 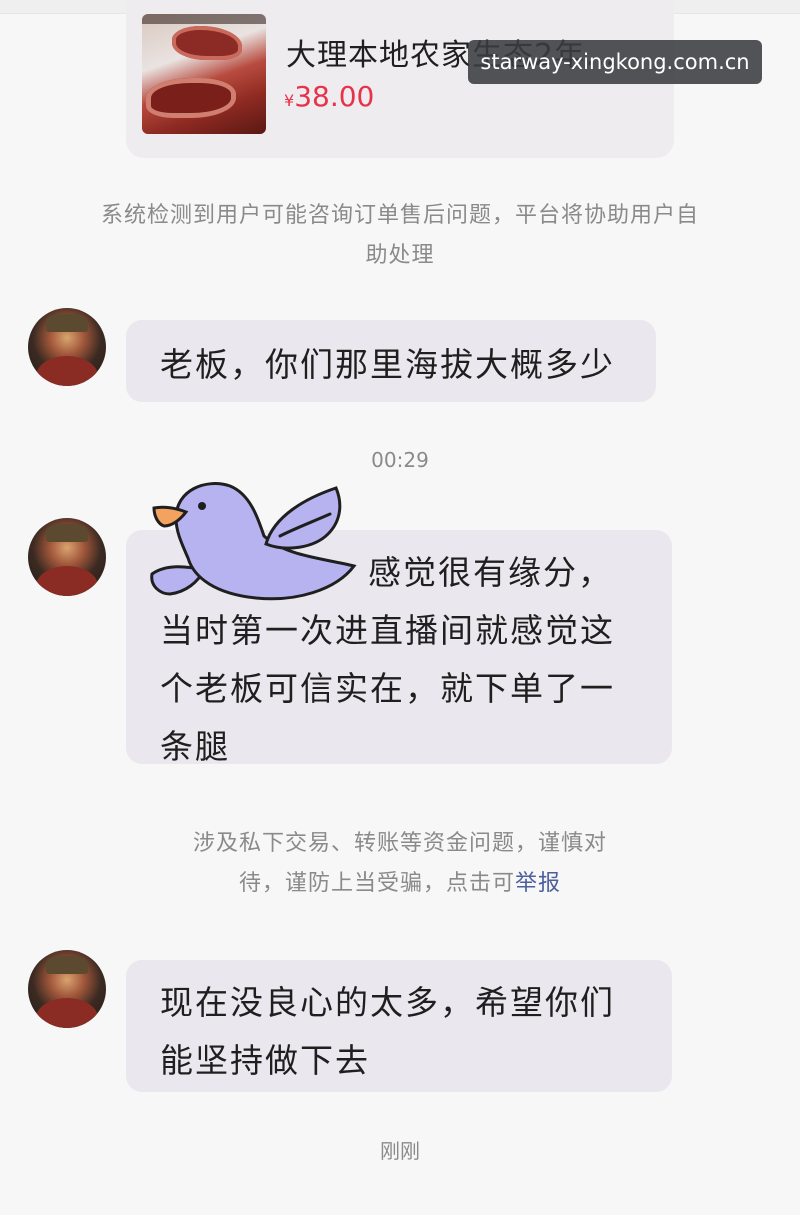 What do you see at coordinates (387, 688) in the screenshot?
I see `message-line: 个老板可信实在，就下单了一` at bounding box center [387, 688].